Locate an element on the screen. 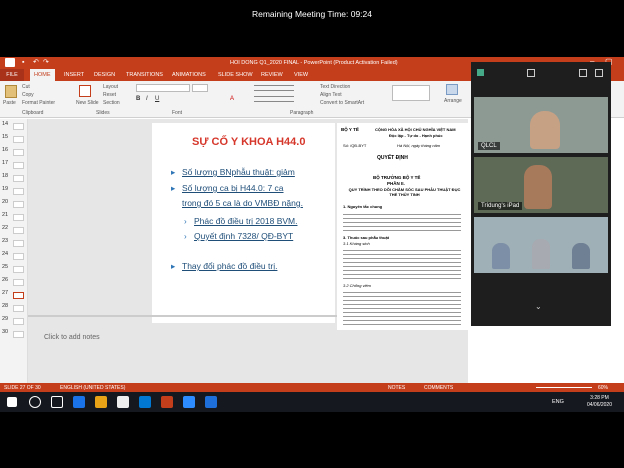 The image size is (624, 468). video-tile-qlcl: QLCL is located at coordinates (541, 125).